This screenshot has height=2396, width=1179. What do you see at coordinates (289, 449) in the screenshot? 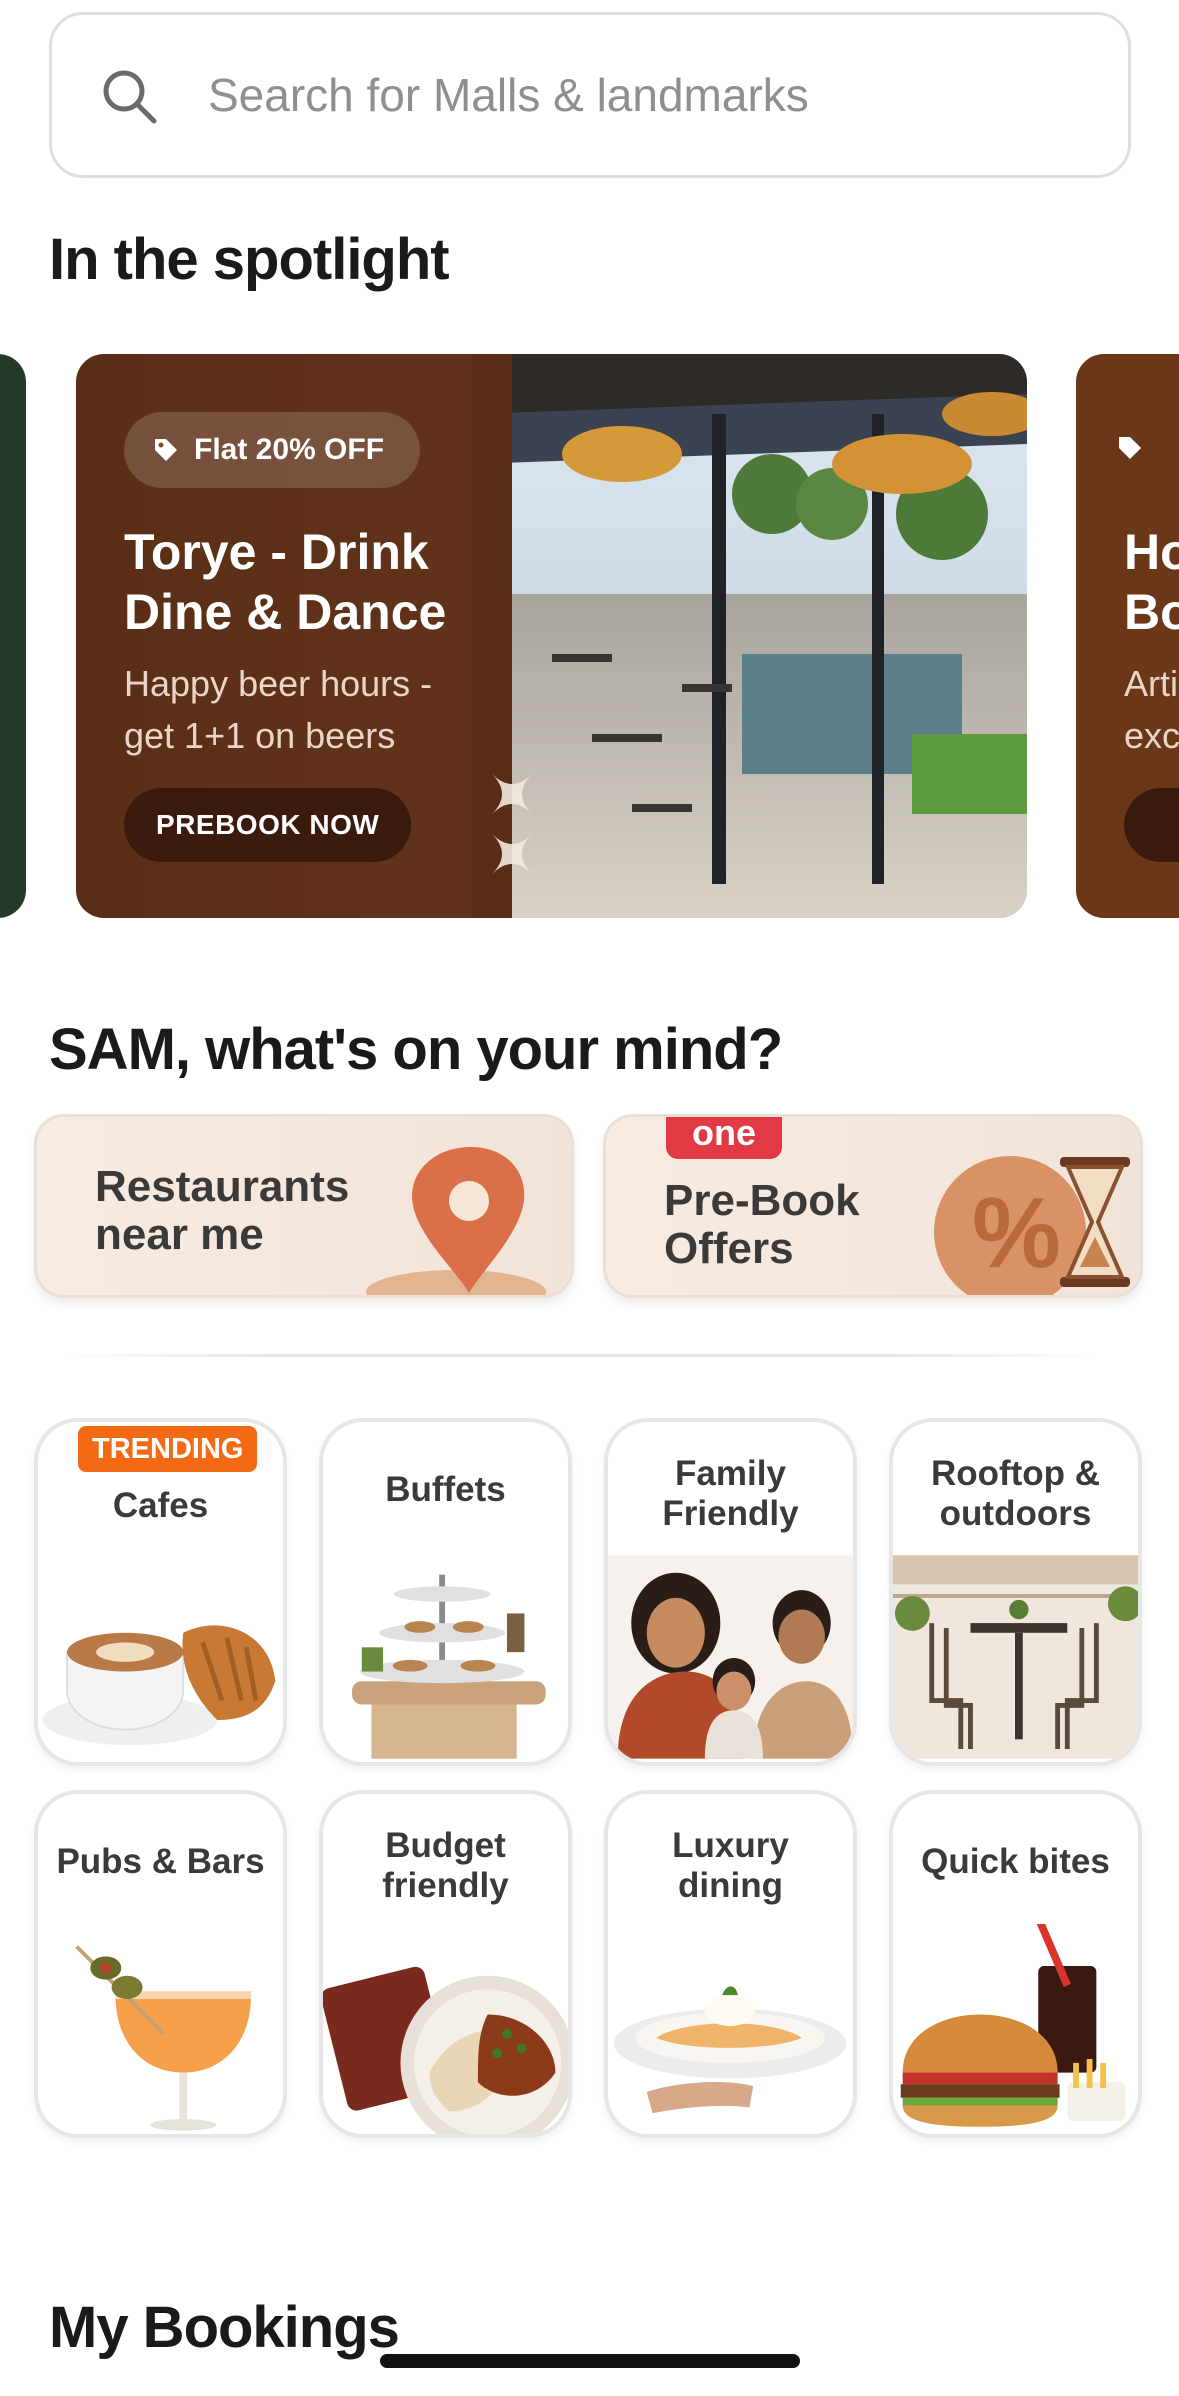
I see `offer-badge-text: Flat 20% OFF` at bounding box center [289, 449].